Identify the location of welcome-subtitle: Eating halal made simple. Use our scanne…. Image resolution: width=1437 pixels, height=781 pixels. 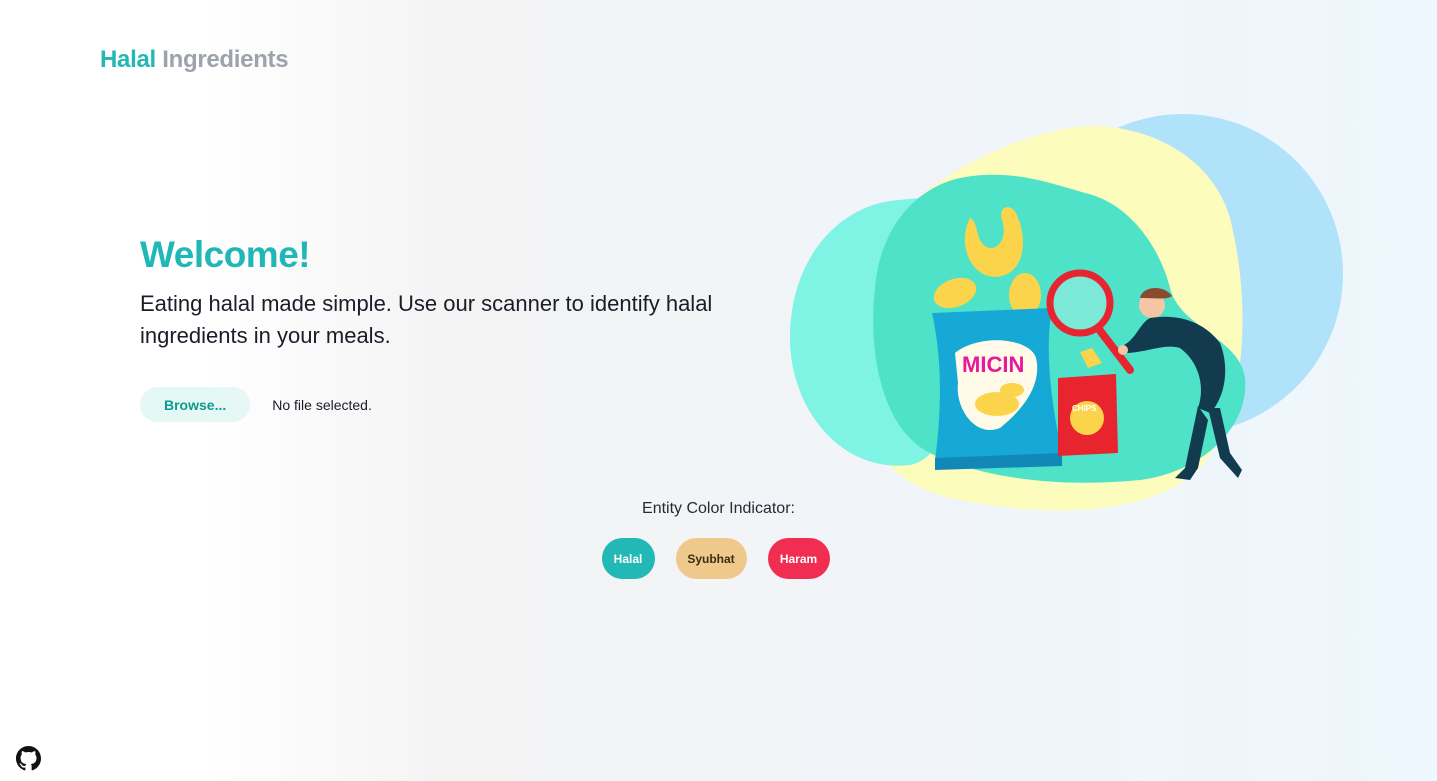
(426, 319).